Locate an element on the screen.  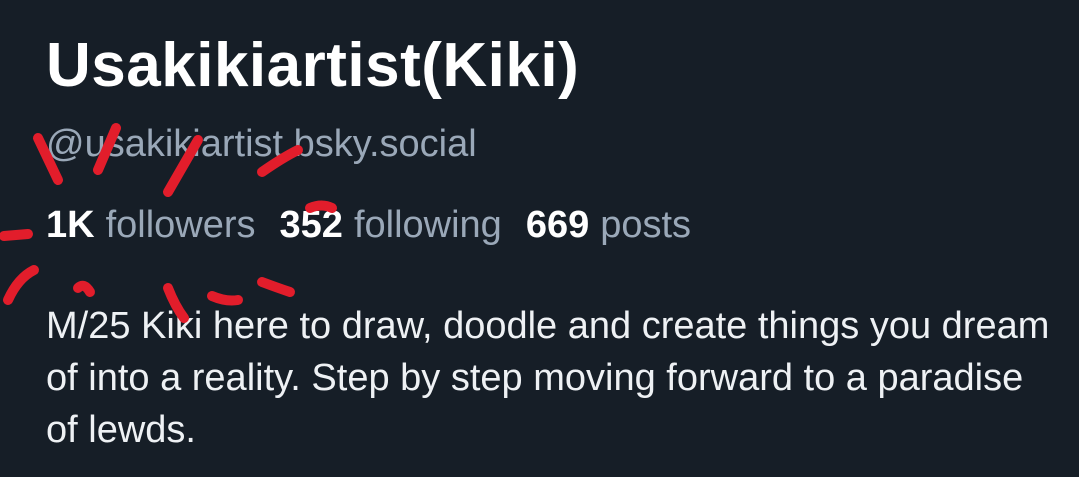
profile-handle: @usakikiartist.bsky.social is located at coordinates (261, 144).